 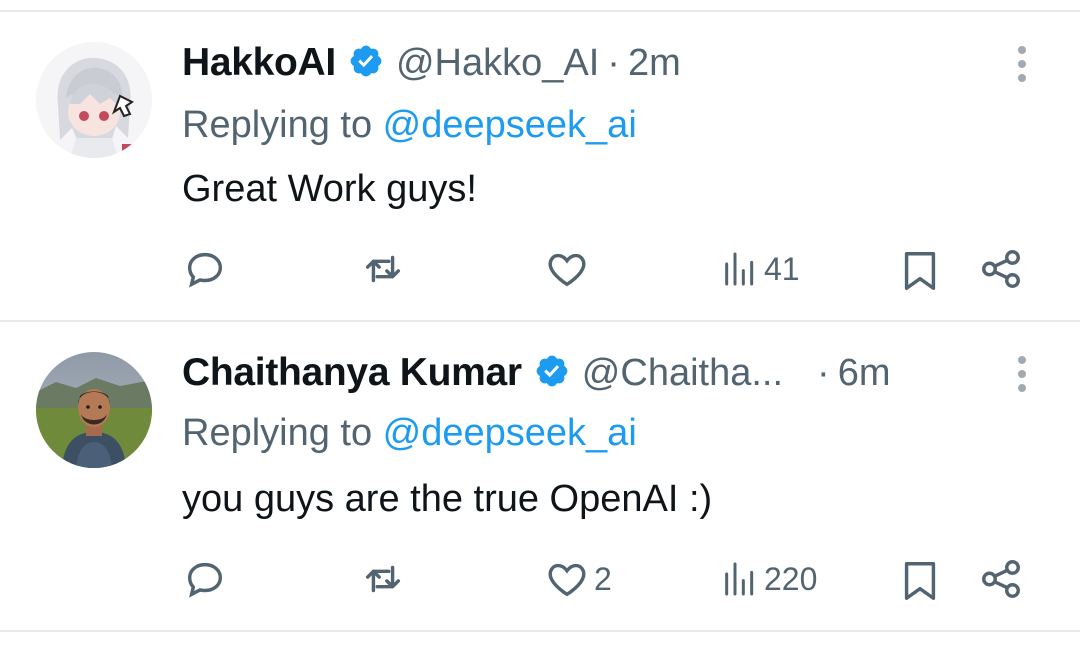 What do you see at coordinates (782, 268) in the screenshot?
I see `view-count: 41` at bounding box center [782, 268].